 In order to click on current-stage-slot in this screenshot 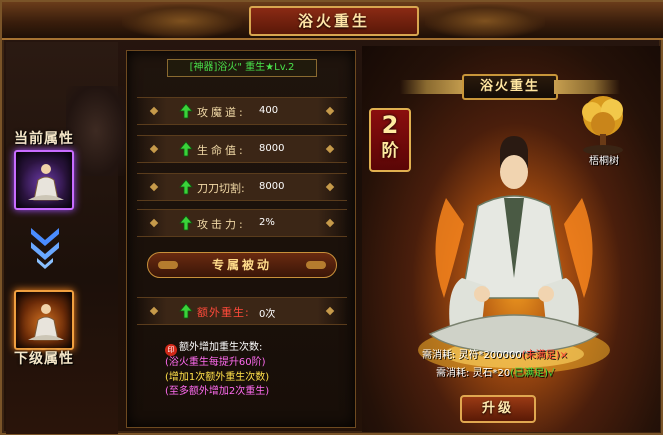, I will do `click(44, 180)`.